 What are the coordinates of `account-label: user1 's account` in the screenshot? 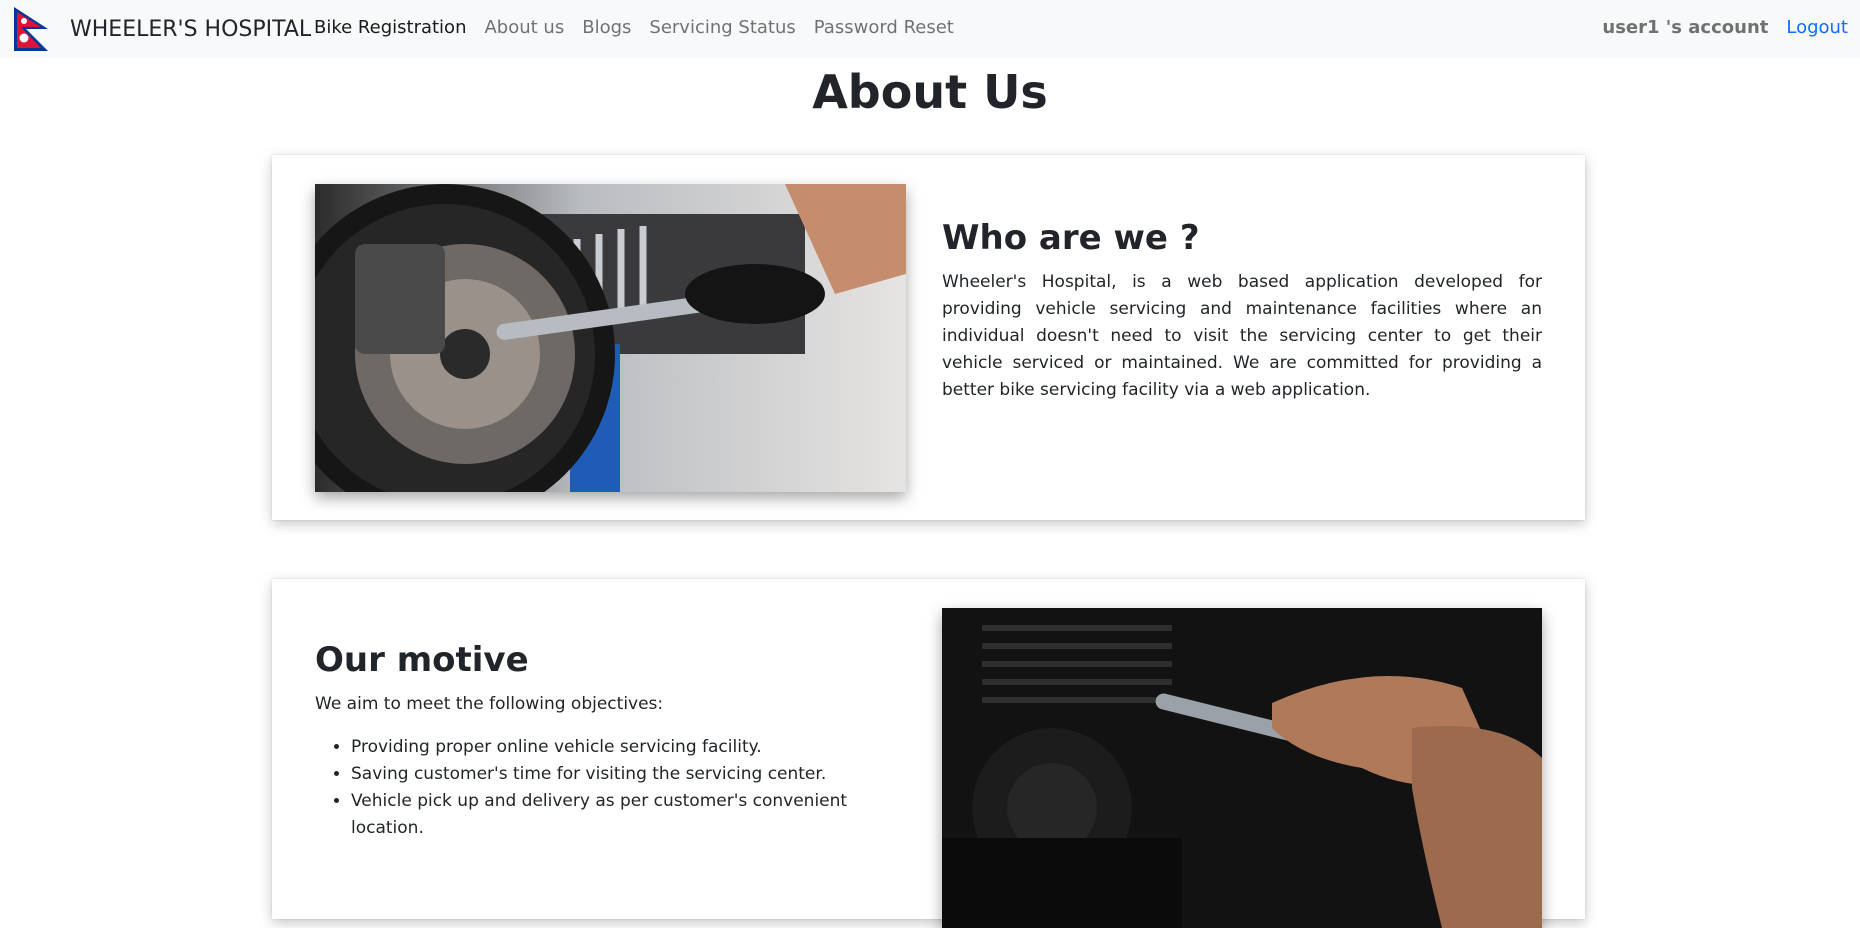 It's located at (1685, 27).